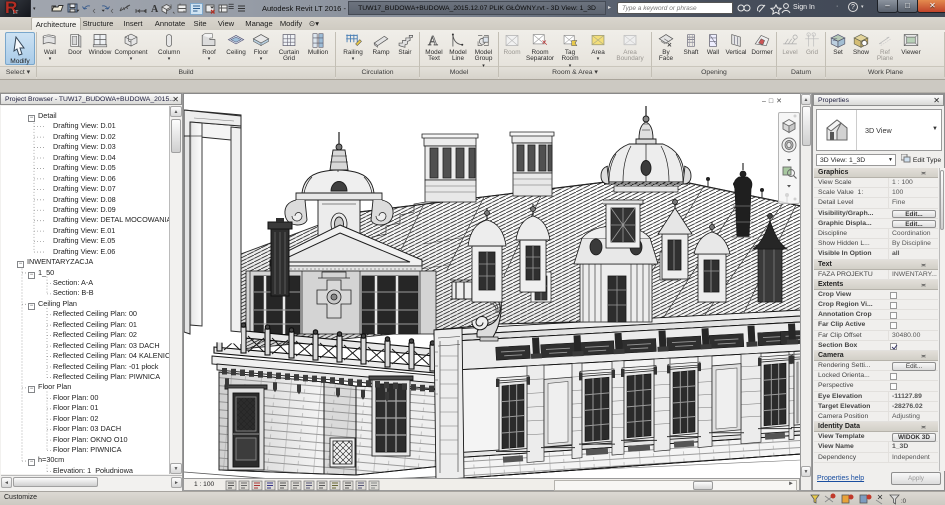 Image resolution: width=945 pixels, height=505 pixels. I want to click on svg-text: :0, so click(904, 502).